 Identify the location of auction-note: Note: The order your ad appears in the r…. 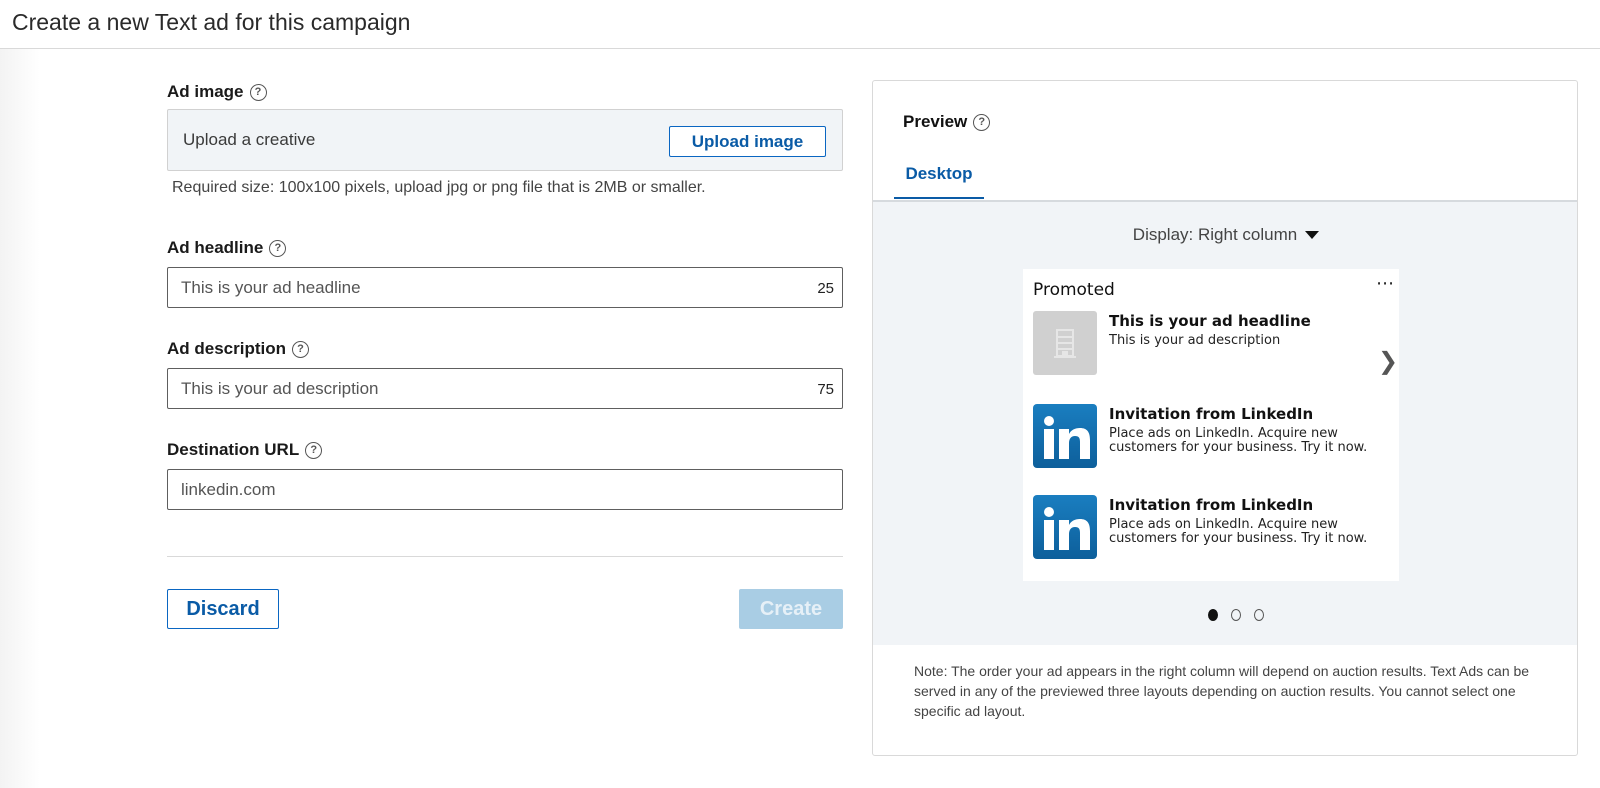
(1222, 691).